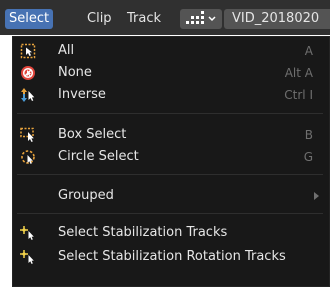  I want to click on menu-item-circle-select: Circle Select G, so click(171, 157).